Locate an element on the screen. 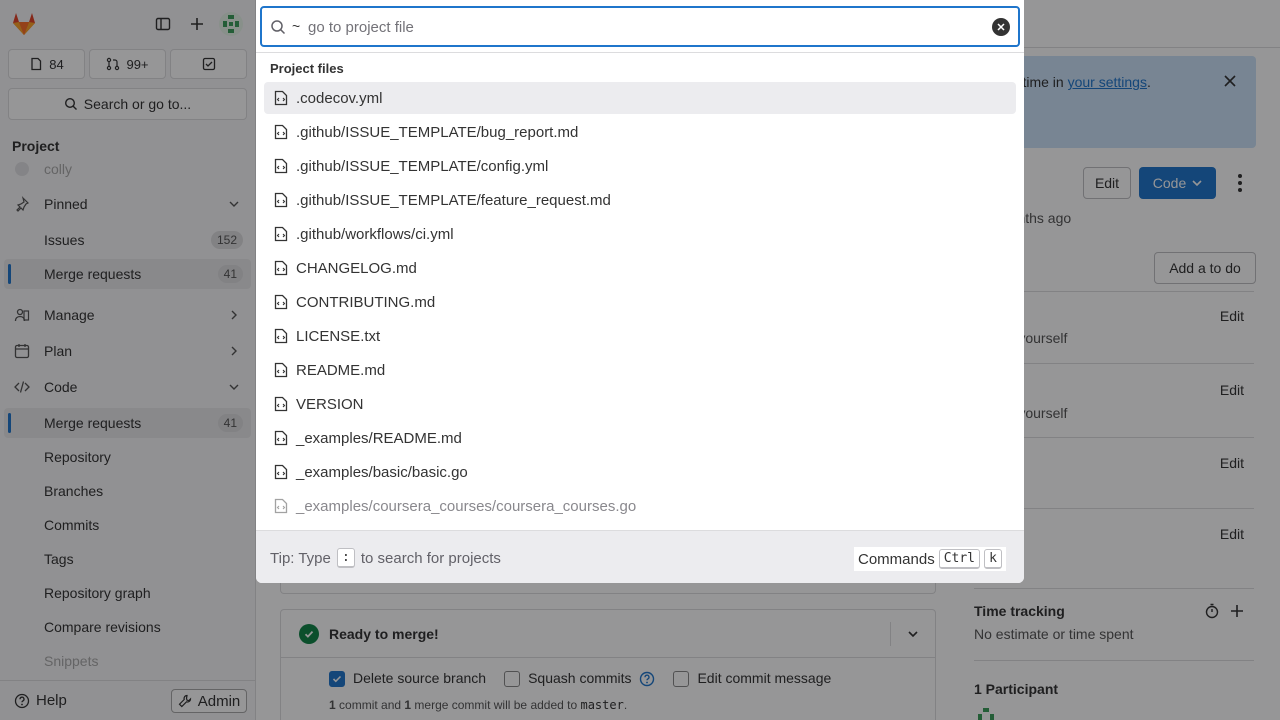 The width and height of the screenshot is (1280, 720). clear-icon is located at coordinates (1001, 27).